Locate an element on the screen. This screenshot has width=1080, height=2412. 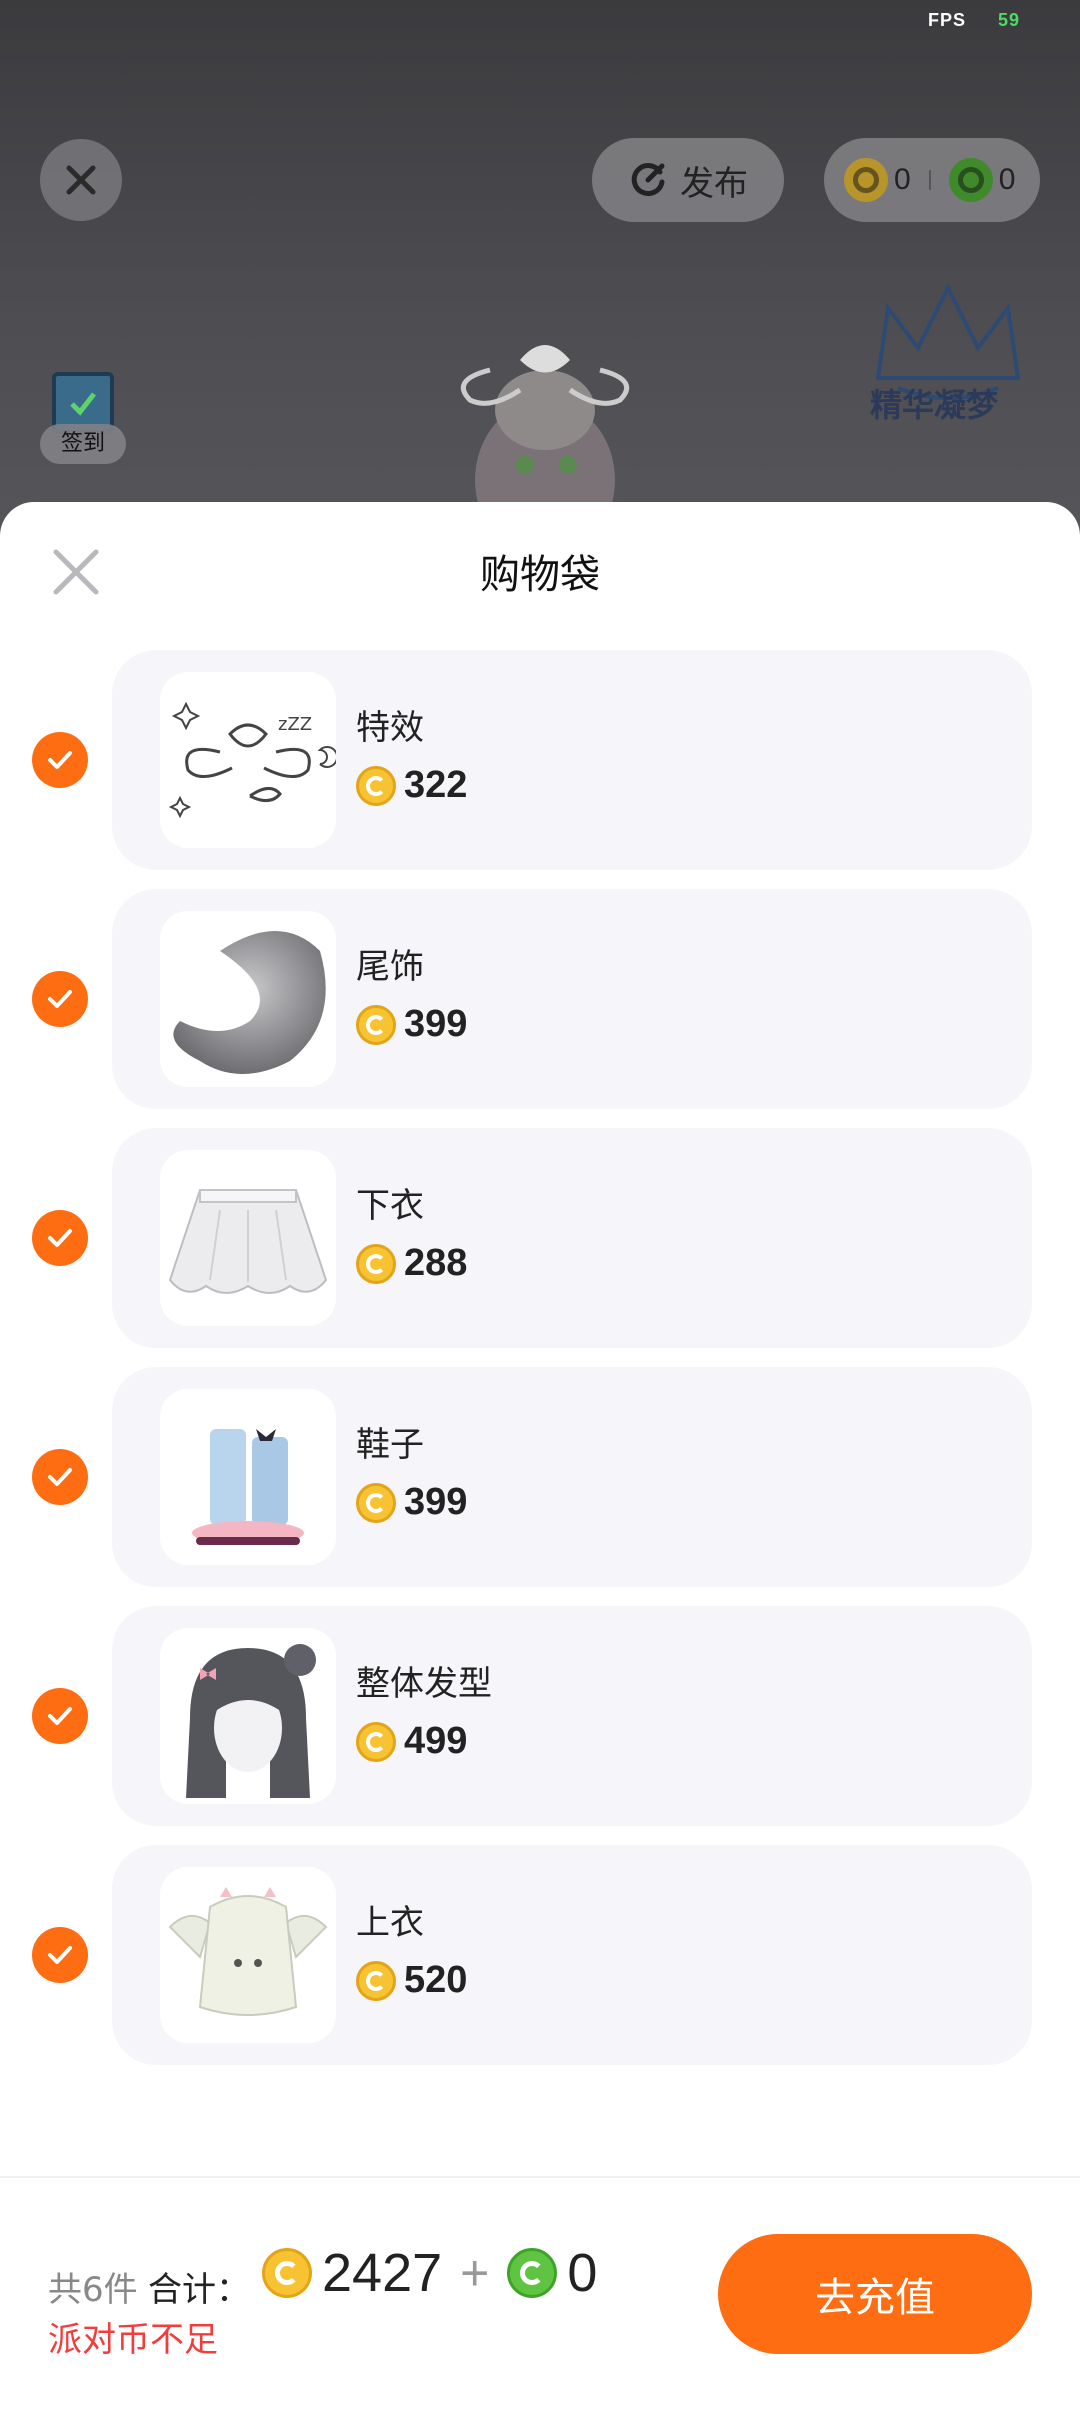
sheet-title: 购物袋 is located at coordinates (540, 575).